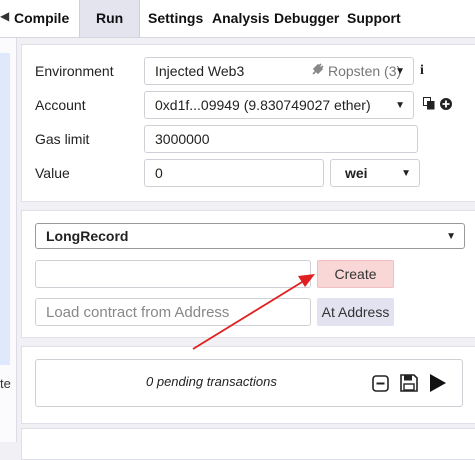 This screenshot has width=475, height=460. I want to click on annotation-arrow-line, so click(250, 314).